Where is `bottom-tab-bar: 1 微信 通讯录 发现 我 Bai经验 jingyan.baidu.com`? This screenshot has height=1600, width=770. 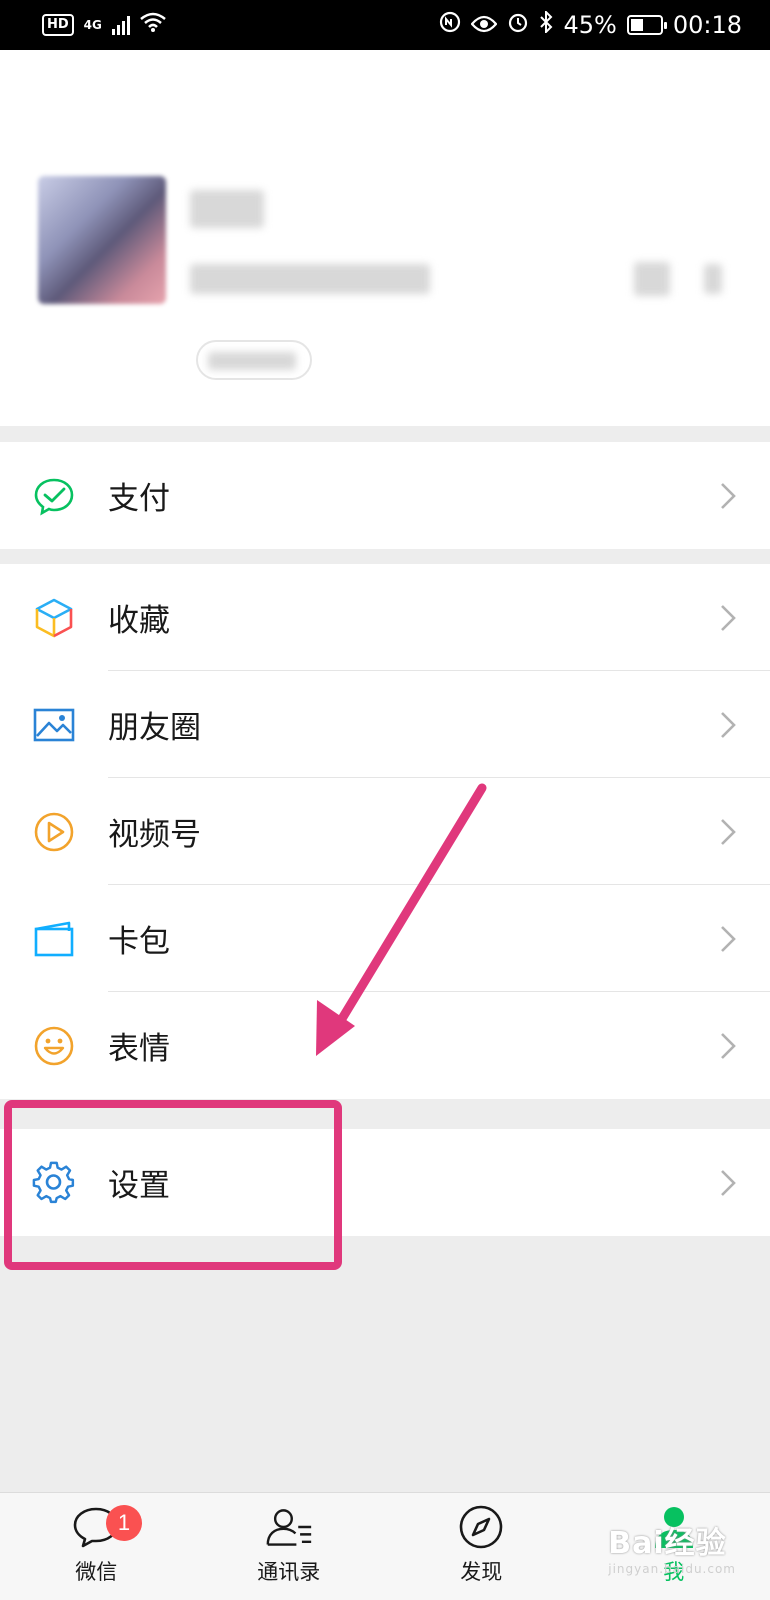 bottom-tab-bar: 1 微信 通讯录 发现 我 Bai经验 jingyan.baidu.com is located at coordinates (385, 1546).